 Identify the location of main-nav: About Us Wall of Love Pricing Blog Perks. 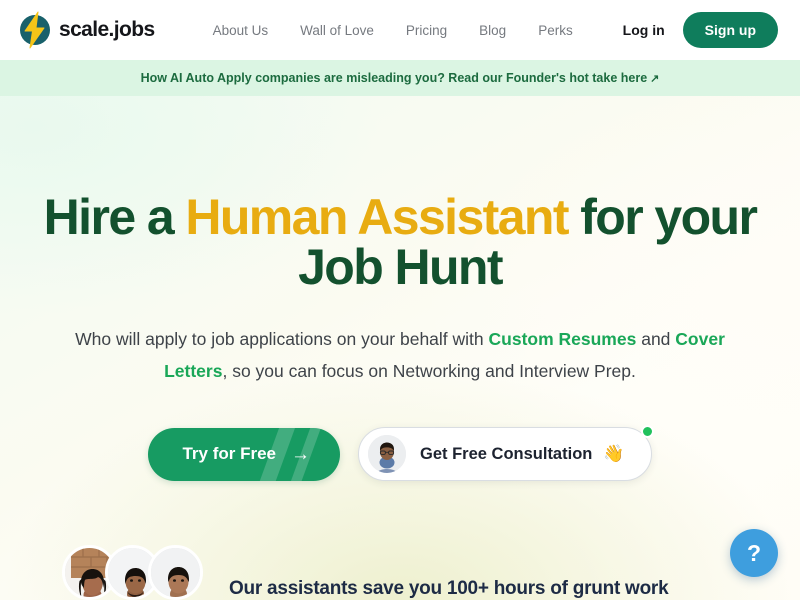
(410, 30).